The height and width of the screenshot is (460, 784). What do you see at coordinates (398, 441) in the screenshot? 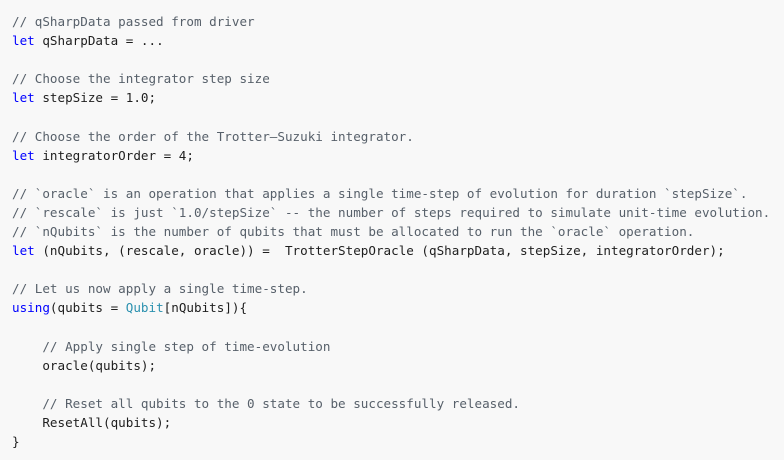
I see `code-line: }` at bounding box center [398, 441].